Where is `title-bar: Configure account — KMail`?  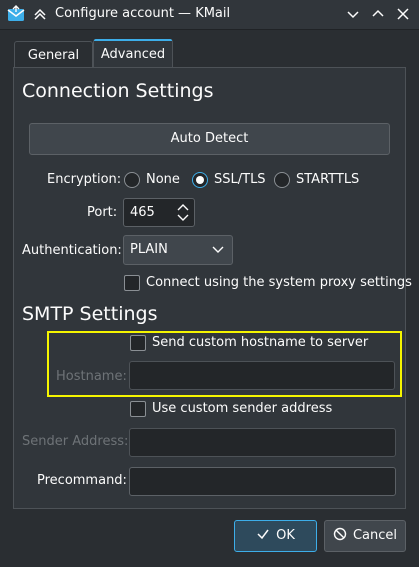 title-bar: Configure account — KMail is located at coordinates (209, 15).